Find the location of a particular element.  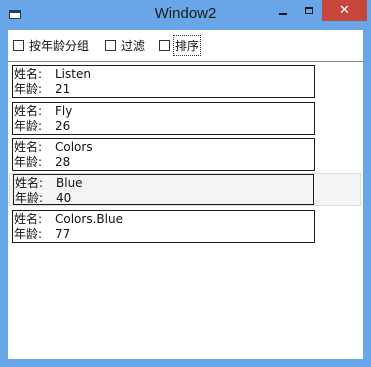

age-value: 28 is located at coordinates (63, 162).